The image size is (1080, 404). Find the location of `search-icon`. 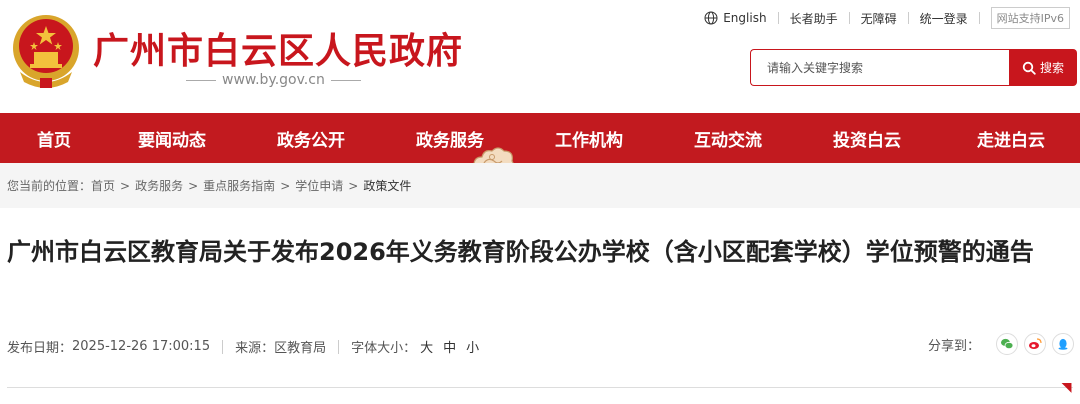

search-icon is located at coordinates (1029, 68).